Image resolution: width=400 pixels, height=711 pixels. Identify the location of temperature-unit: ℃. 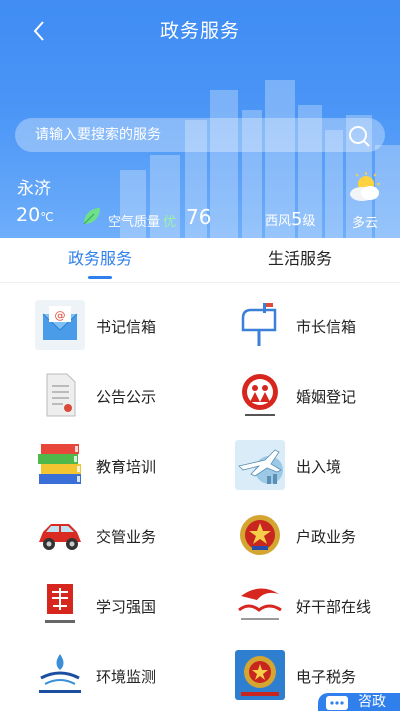
(47, 217).